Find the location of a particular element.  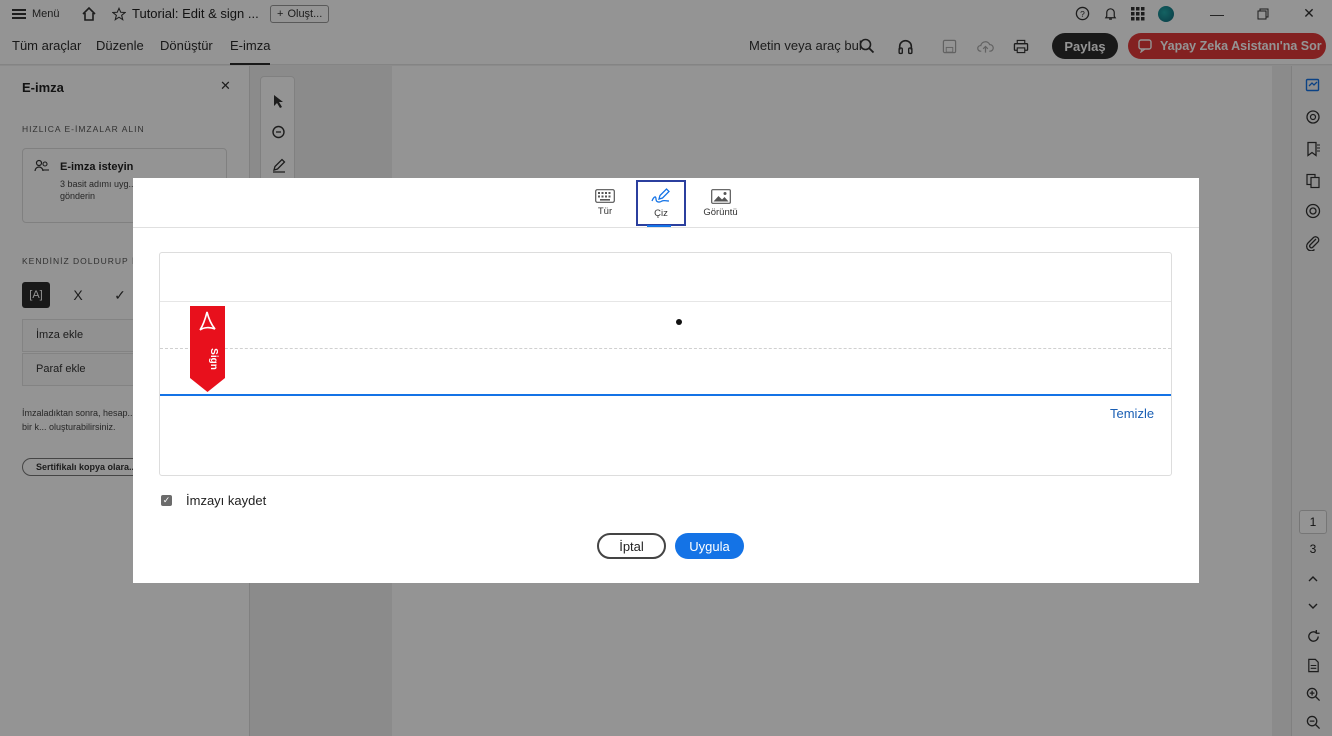

save-signature-checkbox: ✓ is located at coordinates (166, 500).